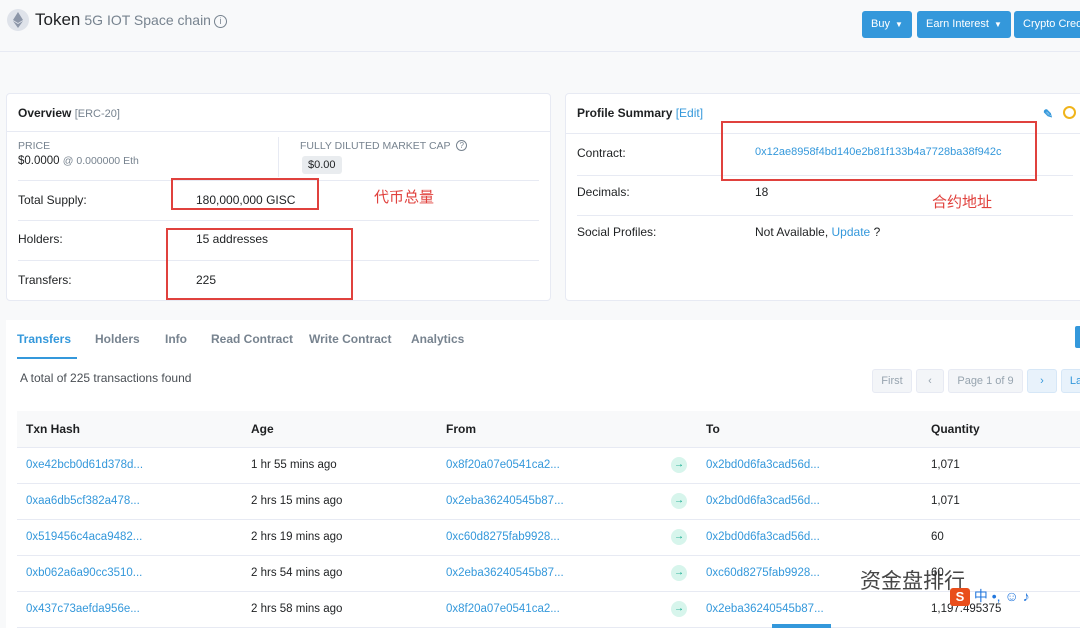 The width and height of the screenshot is (1080, 628). I want to click on txn-quantity: 60, so click(1001, 537).